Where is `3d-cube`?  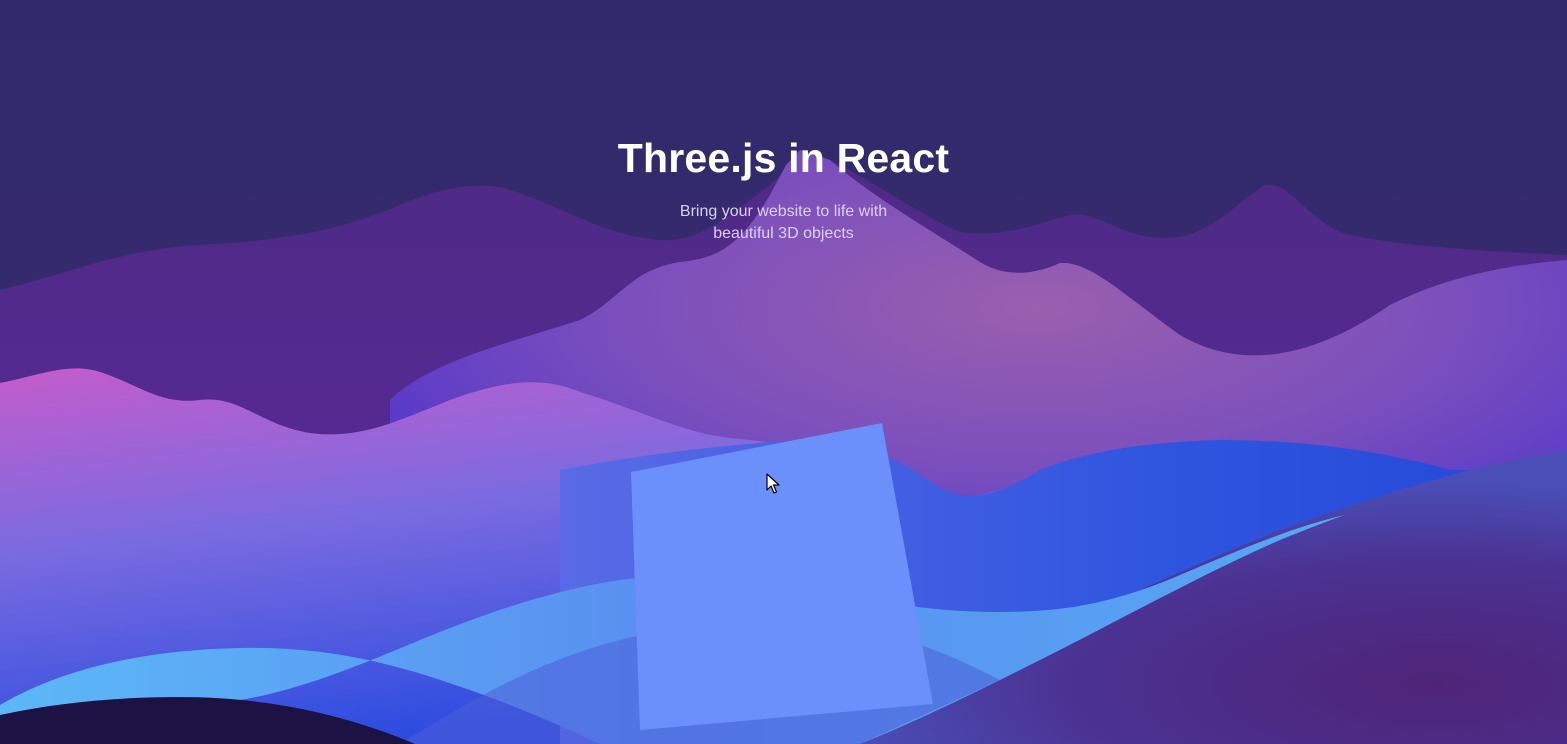
3d-cube is located at coordinates (785, 577).